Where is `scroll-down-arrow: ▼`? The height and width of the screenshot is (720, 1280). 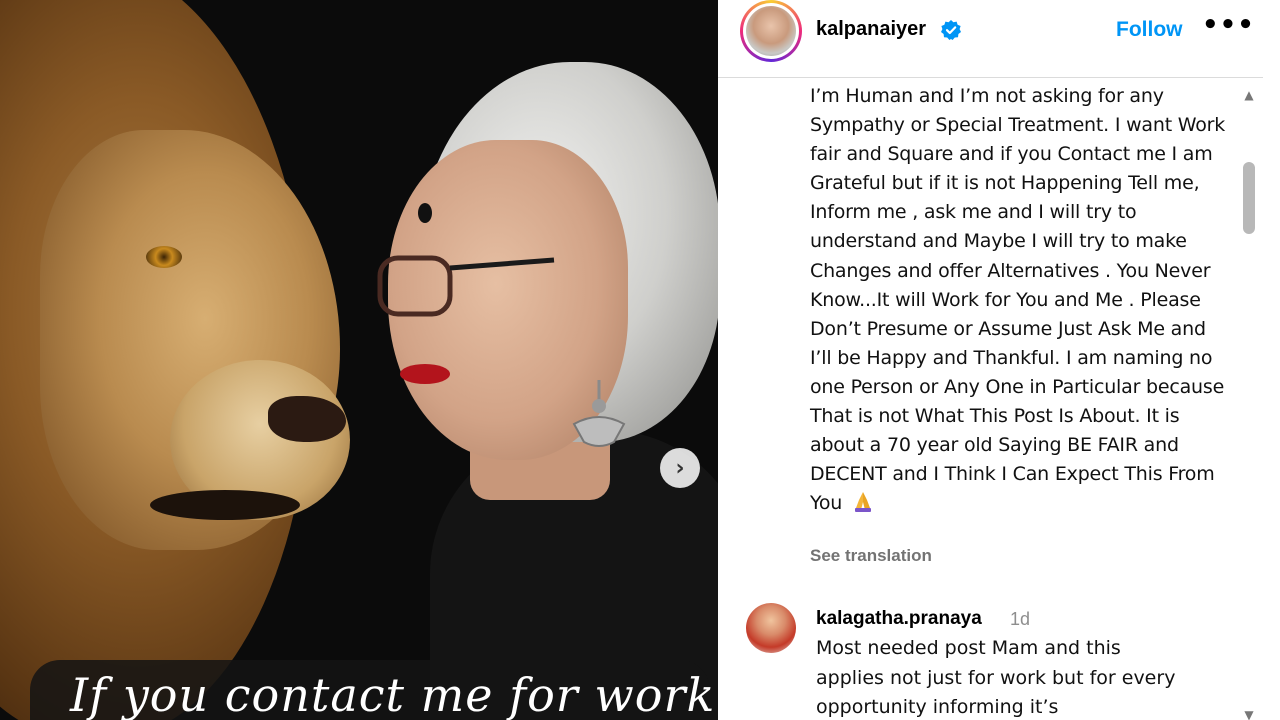 scroll-down-arrow: ▼ is located at coordinates (1249, 714).